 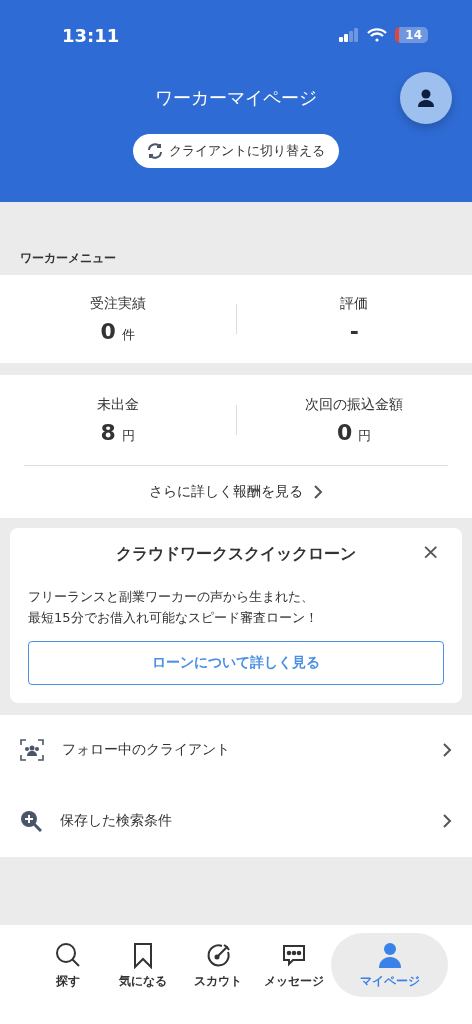 I want to click on avatar-button, so click(x=426, y=98).